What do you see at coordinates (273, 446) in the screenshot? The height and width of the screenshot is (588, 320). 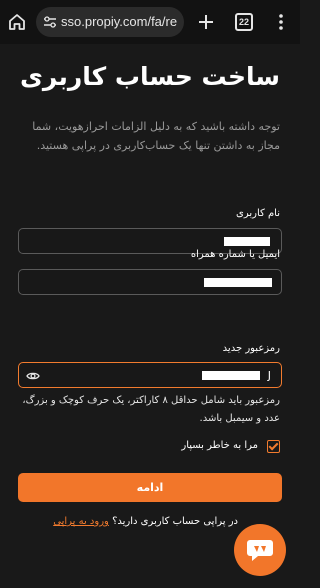 I see `checkbox-checked-icon` at bounding box center [273, 446].